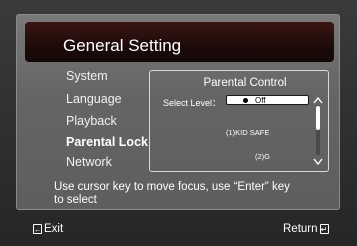  I want to click on level-option-kid-safe: (1)KID SAFE, so click(247, 132).